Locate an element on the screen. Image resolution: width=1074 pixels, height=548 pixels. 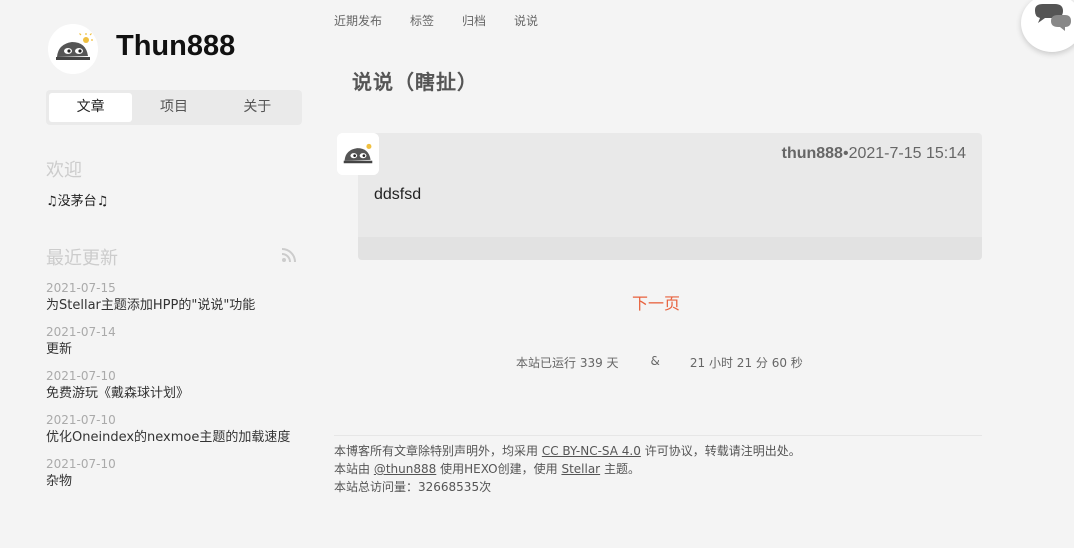
post-title: 杂物 is located at coordinates (175, 482).